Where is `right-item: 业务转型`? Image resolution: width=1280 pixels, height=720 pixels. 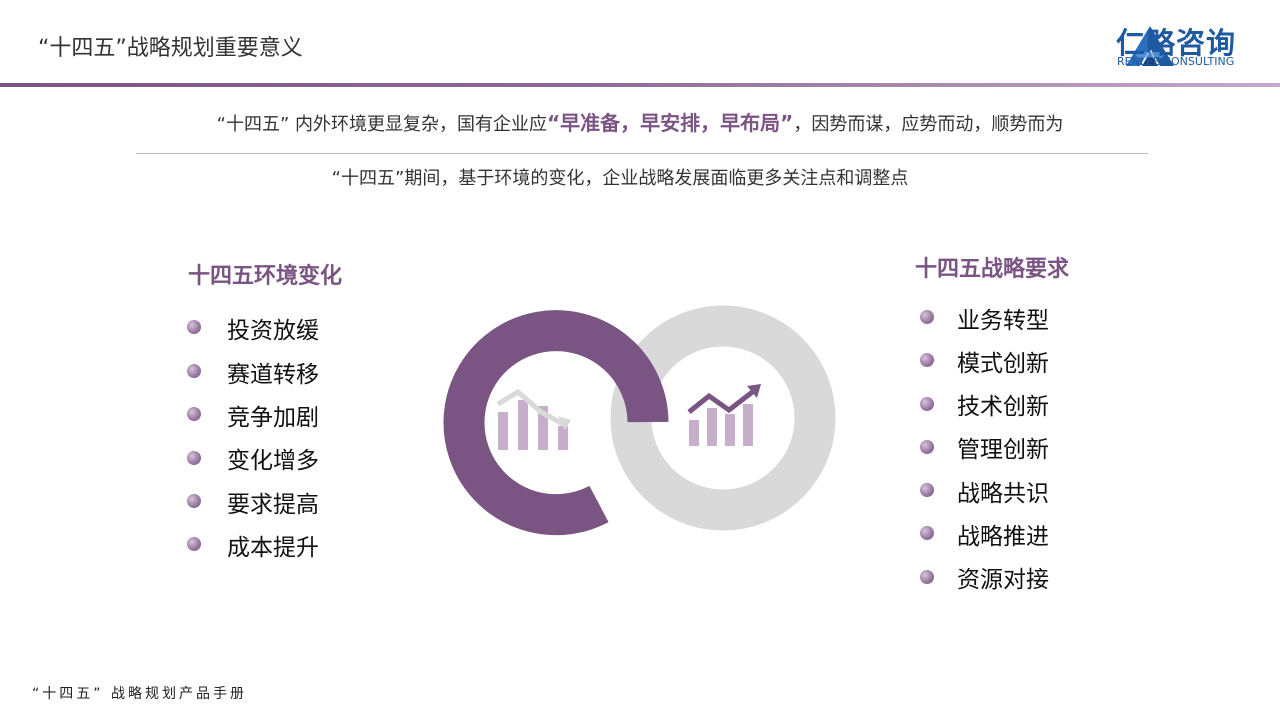 right-item: 业务转型 is located at coordinates (1003, 321).